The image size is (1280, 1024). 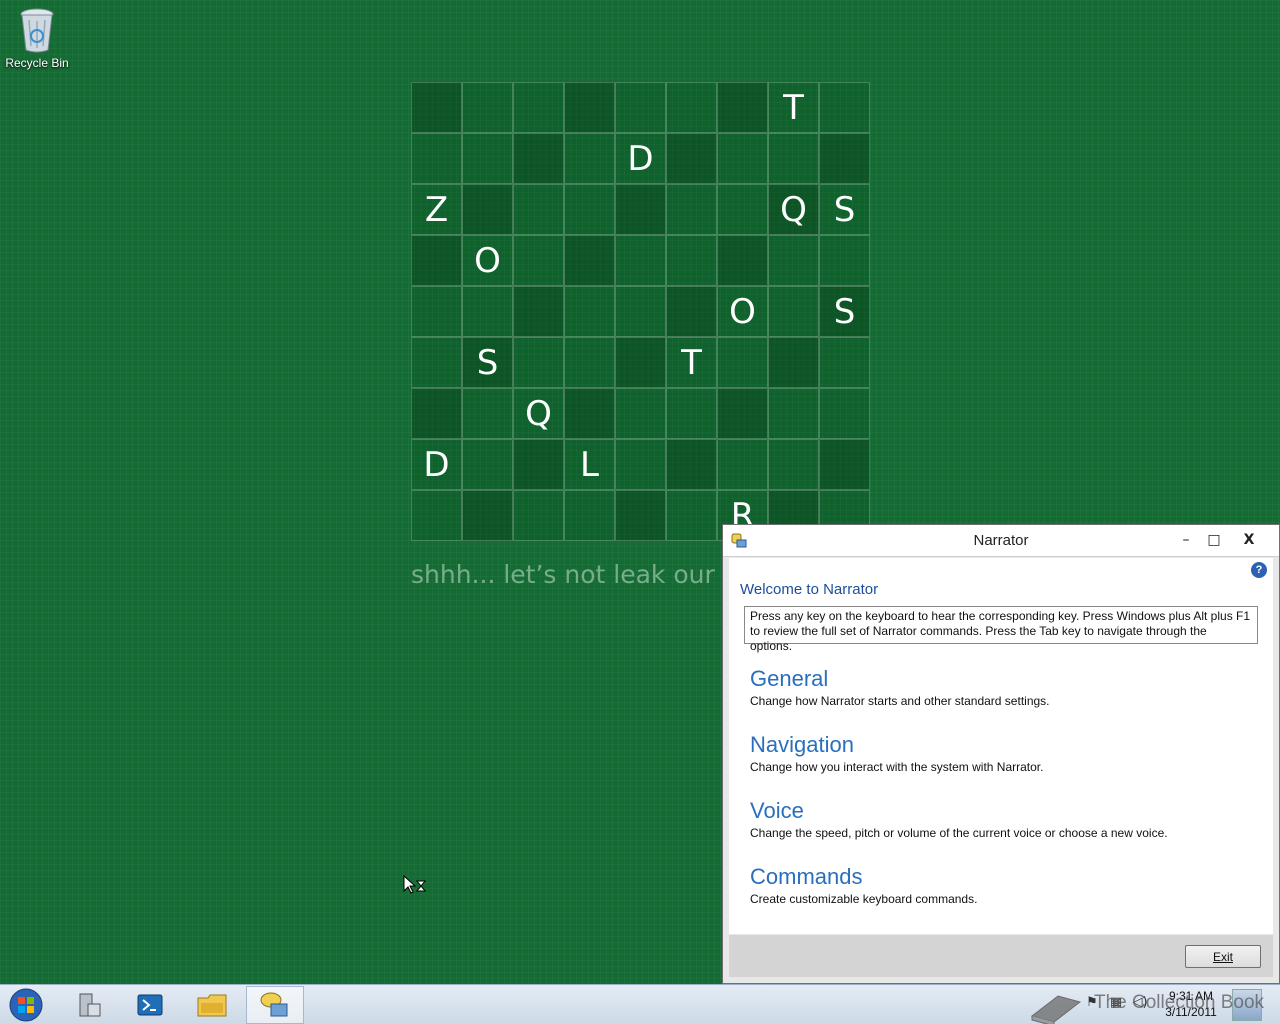 What do you see at coordinates (26, 1005) in the screenshot?
I see `start-button-icon` at bounding box center [26, 1005].